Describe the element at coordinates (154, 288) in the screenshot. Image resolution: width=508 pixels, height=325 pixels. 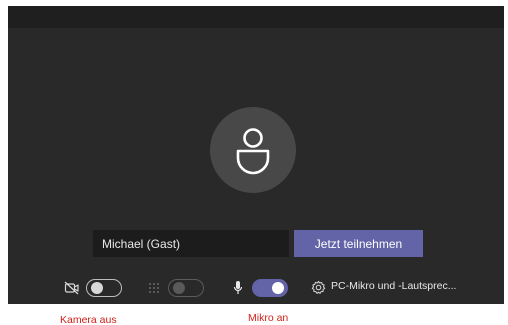
I see `background-blur-icon` at that location.